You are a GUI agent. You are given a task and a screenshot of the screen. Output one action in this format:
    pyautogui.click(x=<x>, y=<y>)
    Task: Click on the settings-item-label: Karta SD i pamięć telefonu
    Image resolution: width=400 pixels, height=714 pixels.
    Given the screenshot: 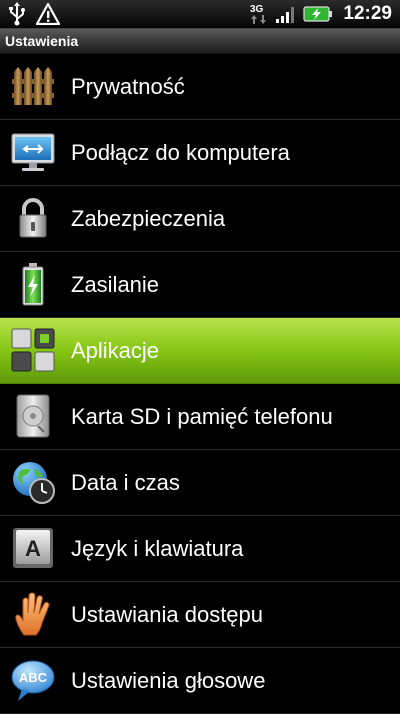 What is the action you would take?
    pyautogui.click(x=202, y=416)
    